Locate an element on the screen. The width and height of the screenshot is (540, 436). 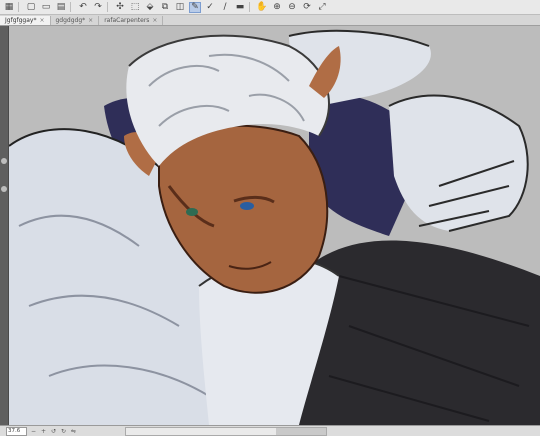
undo-icon: ↶ is located at coordinates (83, 7).